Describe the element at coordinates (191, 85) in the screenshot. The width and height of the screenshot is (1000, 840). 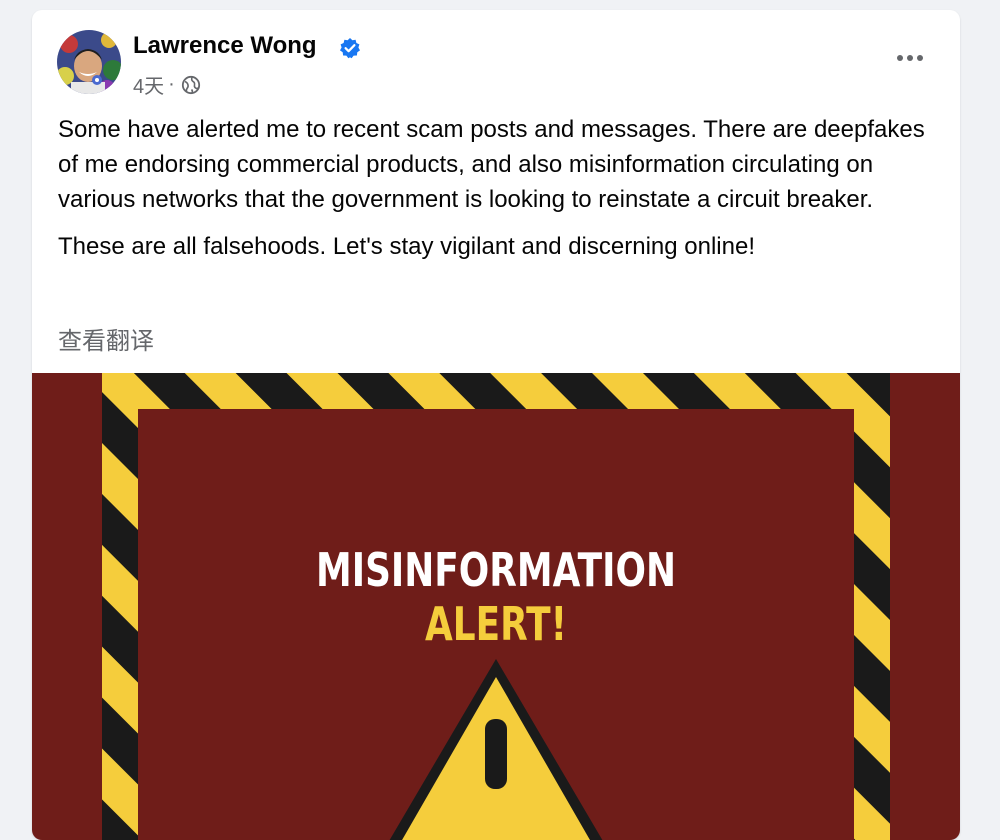
I see `globe-icon` at that location.